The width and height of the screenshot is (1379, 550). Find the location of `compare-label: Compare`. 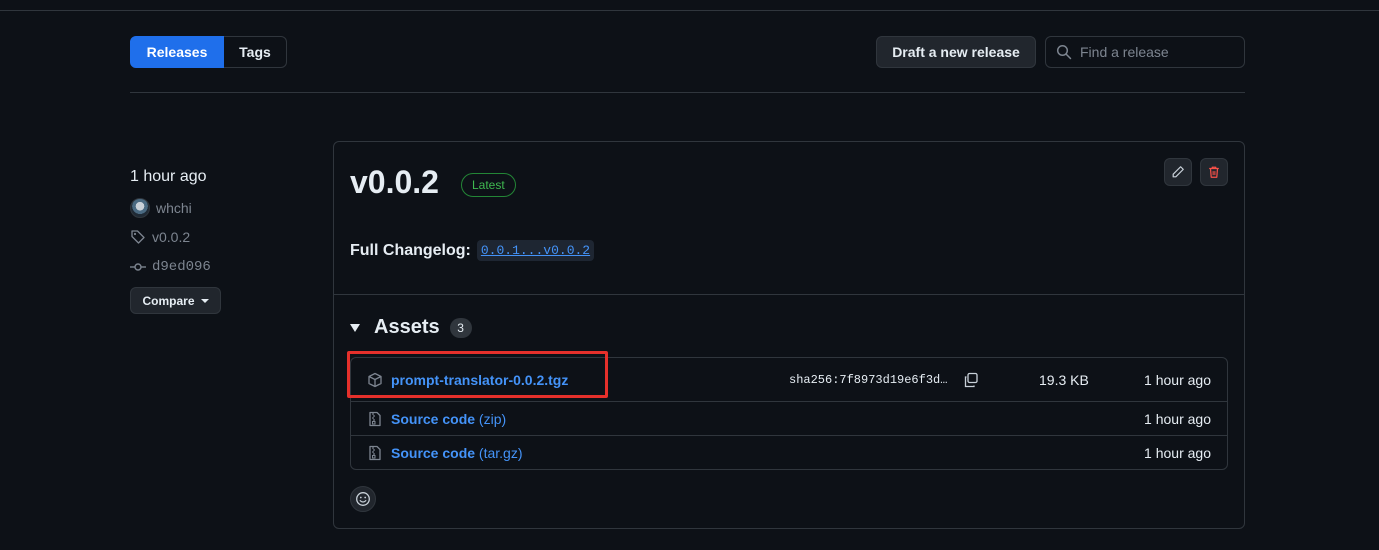

compare-label: Compare is located at coordinates (168, 300).